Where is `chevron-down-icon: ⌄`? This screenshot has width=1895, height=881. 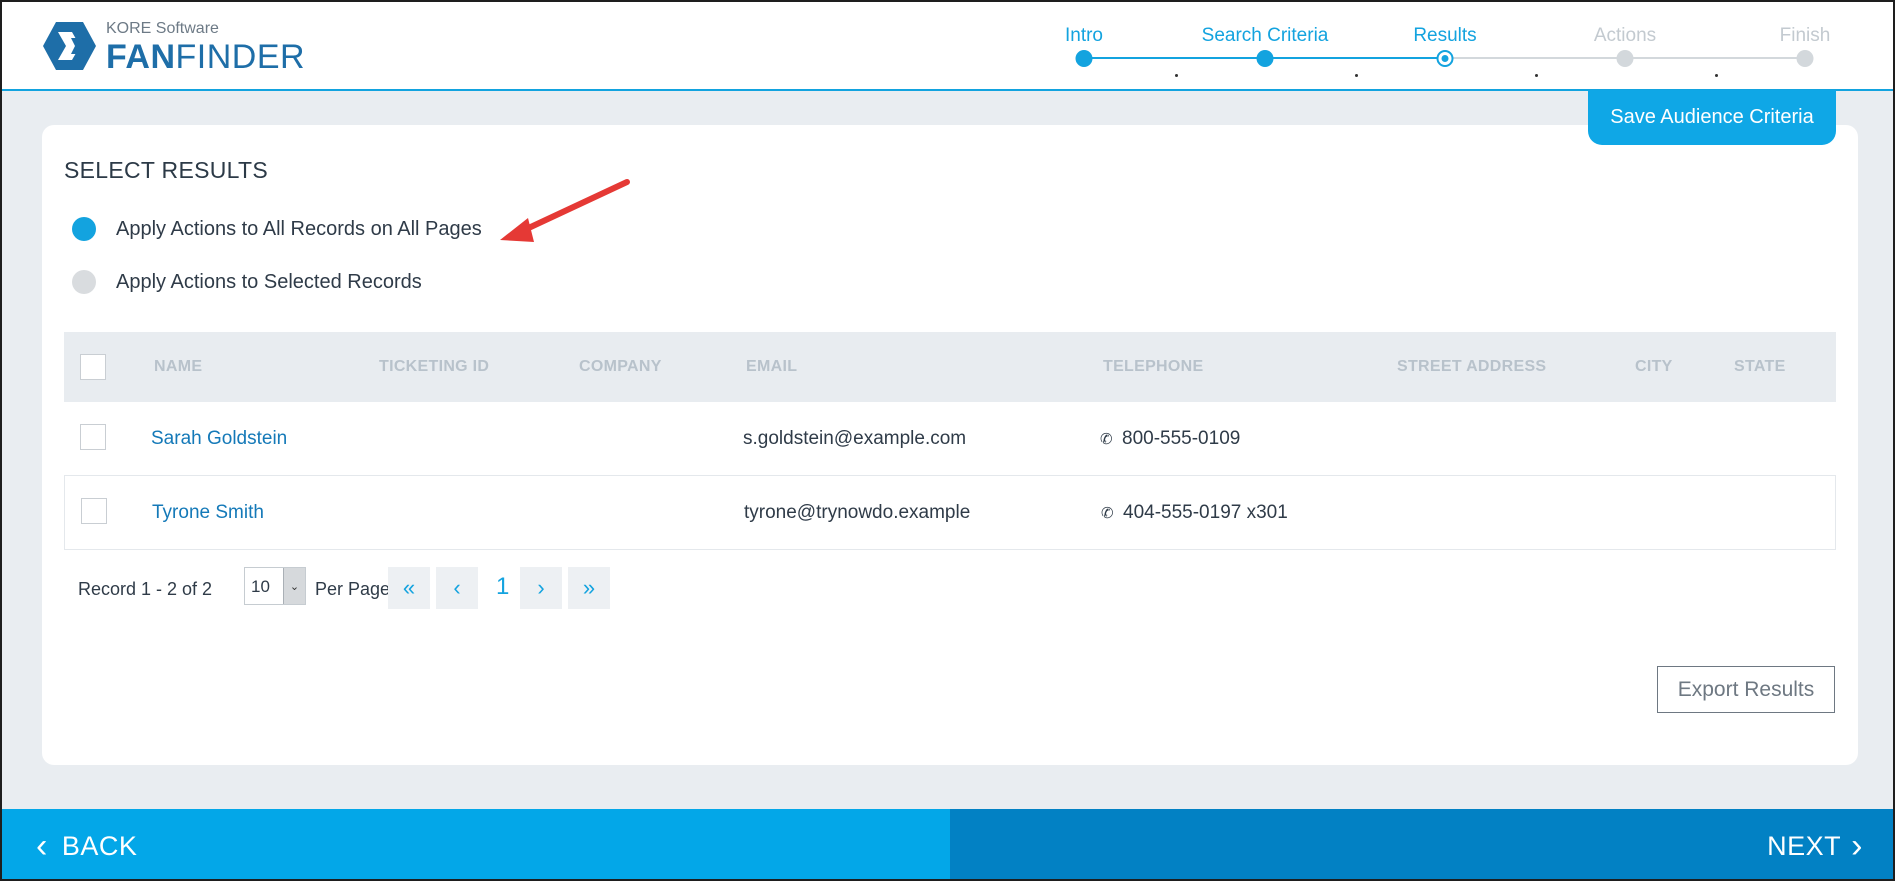 chevron-down-icon: ⌄ is located at coordinates (294, 586).